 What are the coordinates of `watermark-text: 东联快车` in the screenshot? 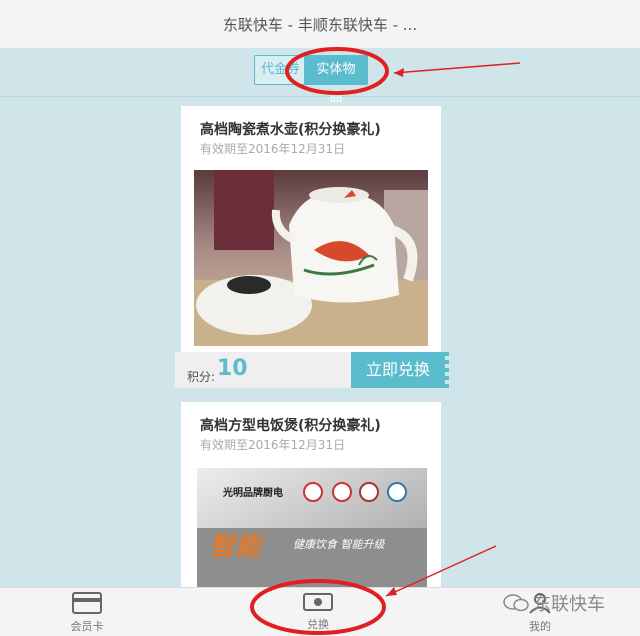 It's located at (569, 604).